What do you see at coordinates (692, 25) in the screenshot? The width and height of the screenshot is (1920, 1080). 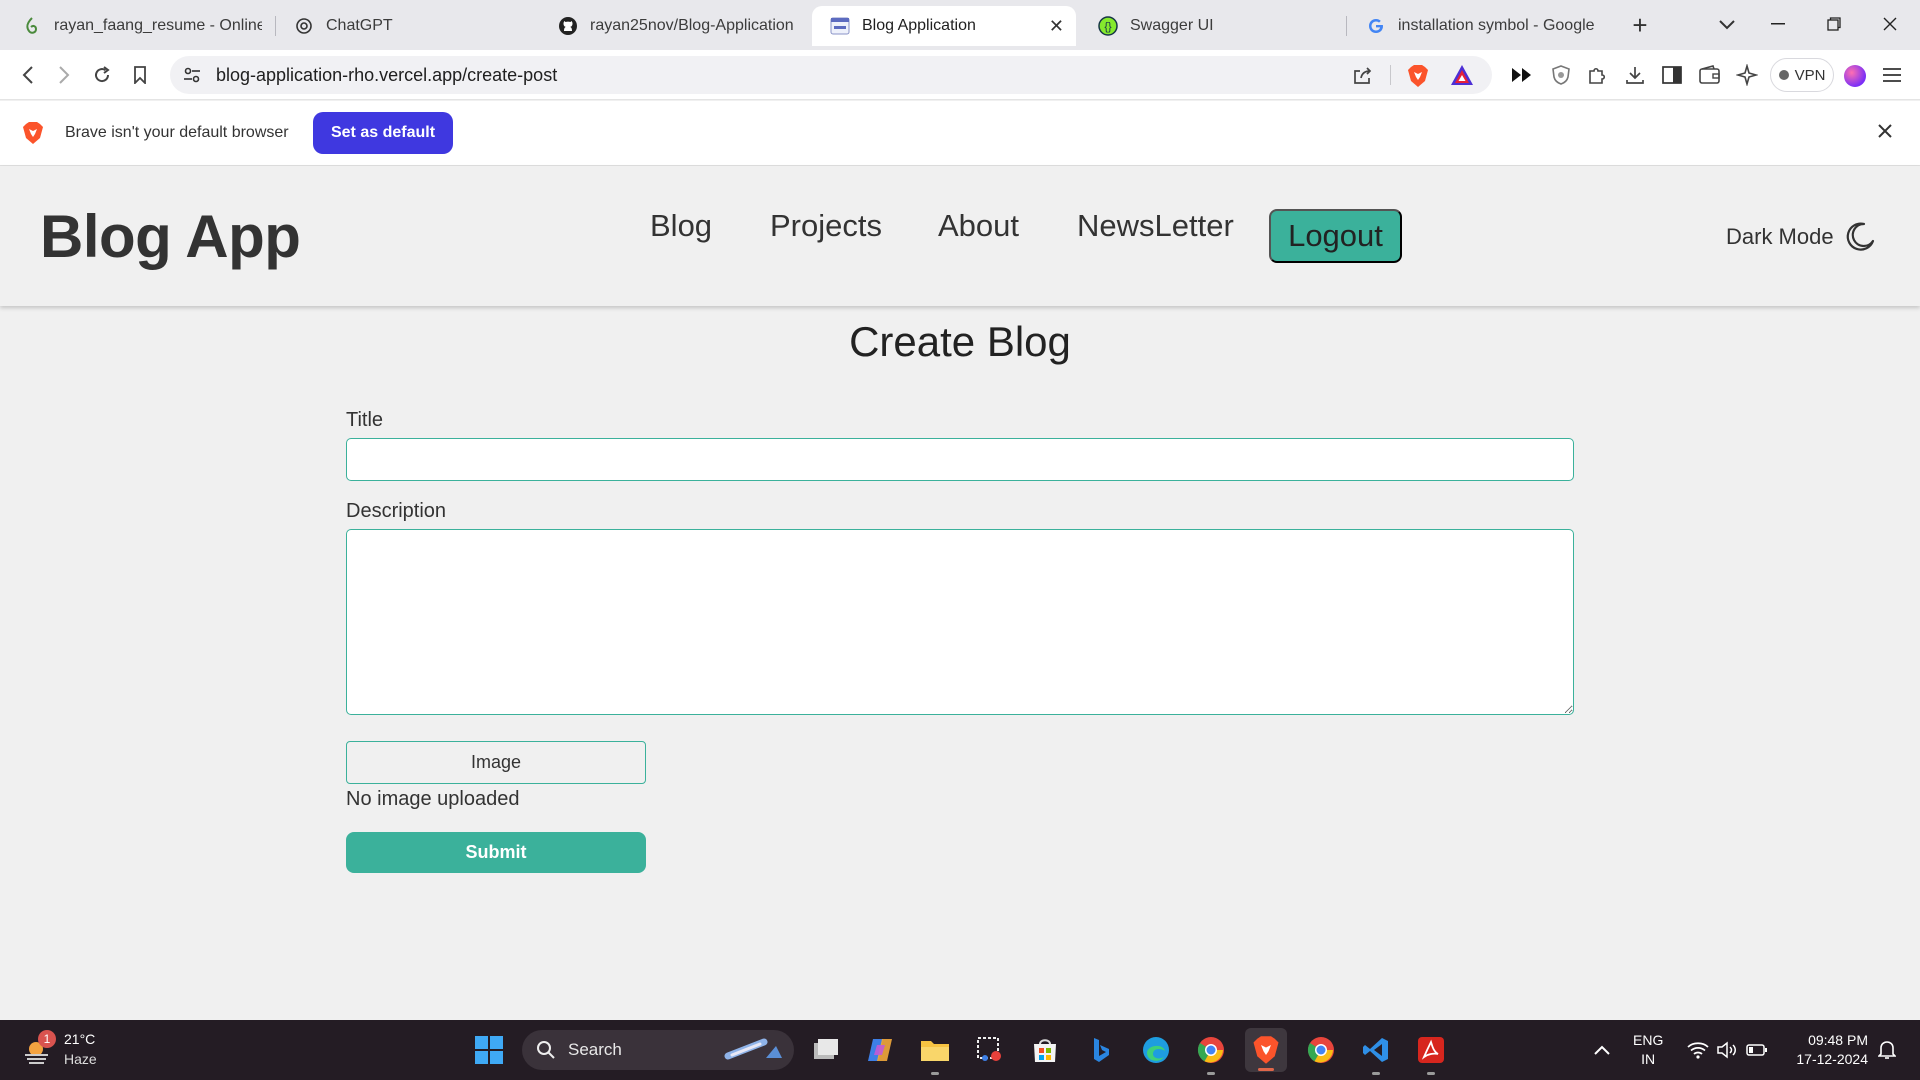 I see `tab-title: rayan25nov/Blog-Application` at bounding box center [692, 25].